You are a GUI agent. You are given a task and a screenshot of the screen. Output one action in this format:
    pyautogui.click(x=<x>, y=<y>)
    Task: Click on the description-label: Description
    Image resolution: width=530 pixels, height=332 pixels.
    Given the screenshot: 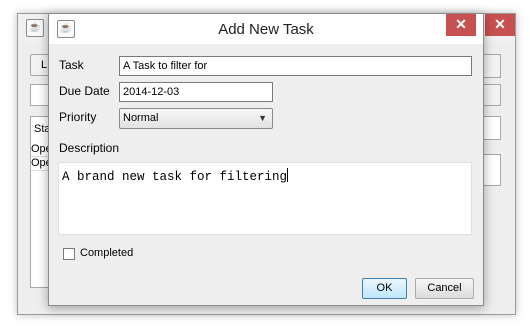 What is the action you would take?
    pyautogui.click(x=89, y=148)
    